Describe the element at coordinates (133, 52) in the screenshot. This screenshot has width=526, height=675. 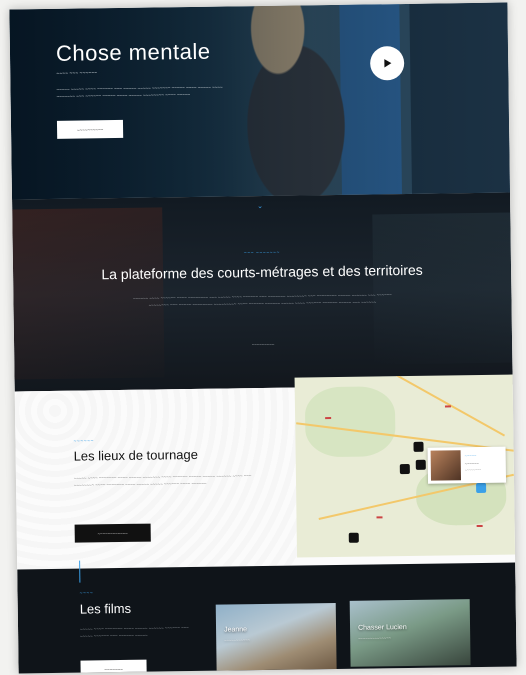
I see `hero-title: Chose mentale` at that location.